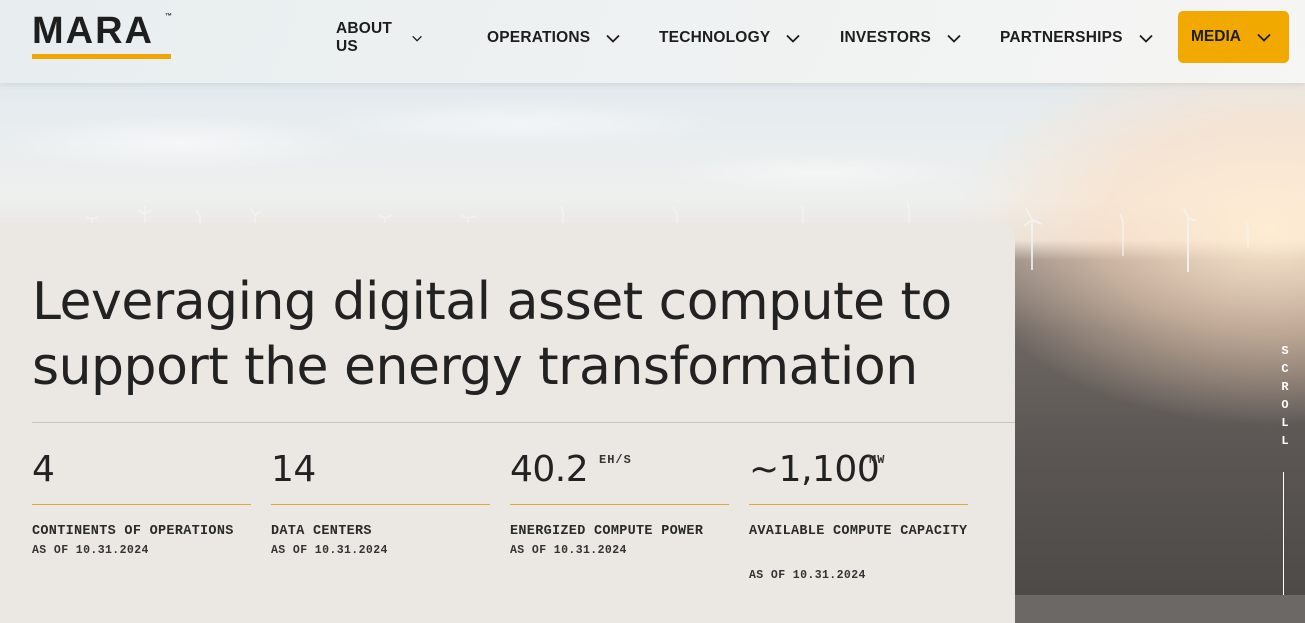 This screenshot has height=623, width=1305. Describe the element at coordinates (607, 531) in the screenshot. I see `stat-label: ENERGIZED COMPUTE POWER` at that location.